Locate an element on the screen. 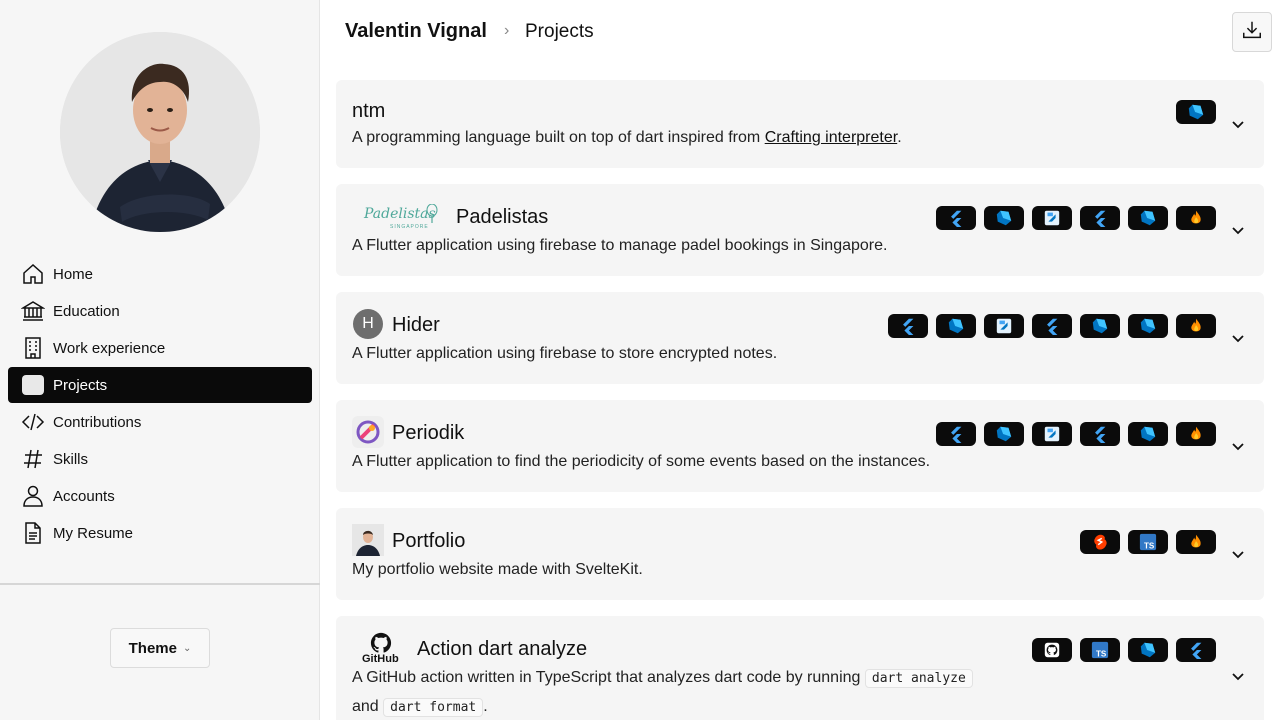 This screenshot has width=1280, height=720. home-icon is located at coordinates (33, 274).